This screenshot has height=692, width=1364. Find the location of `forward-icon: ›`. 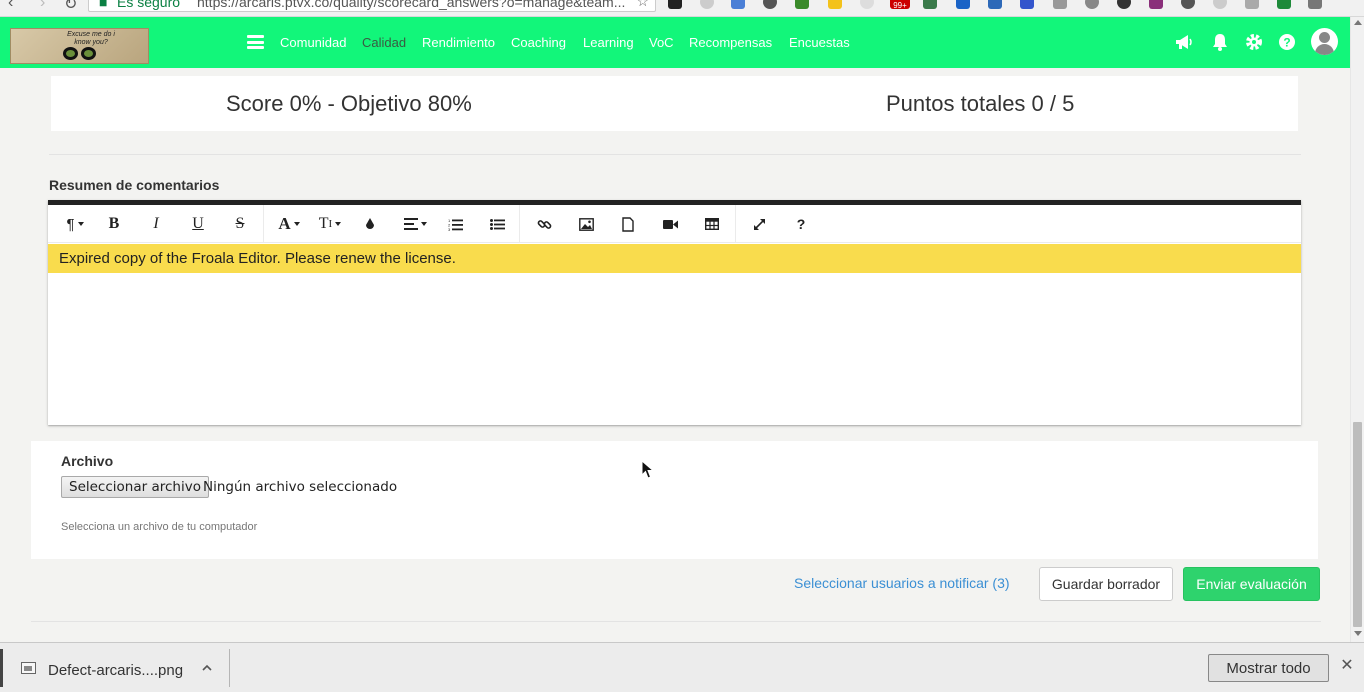

forward-icon: › is located at coordinates (42, 6).